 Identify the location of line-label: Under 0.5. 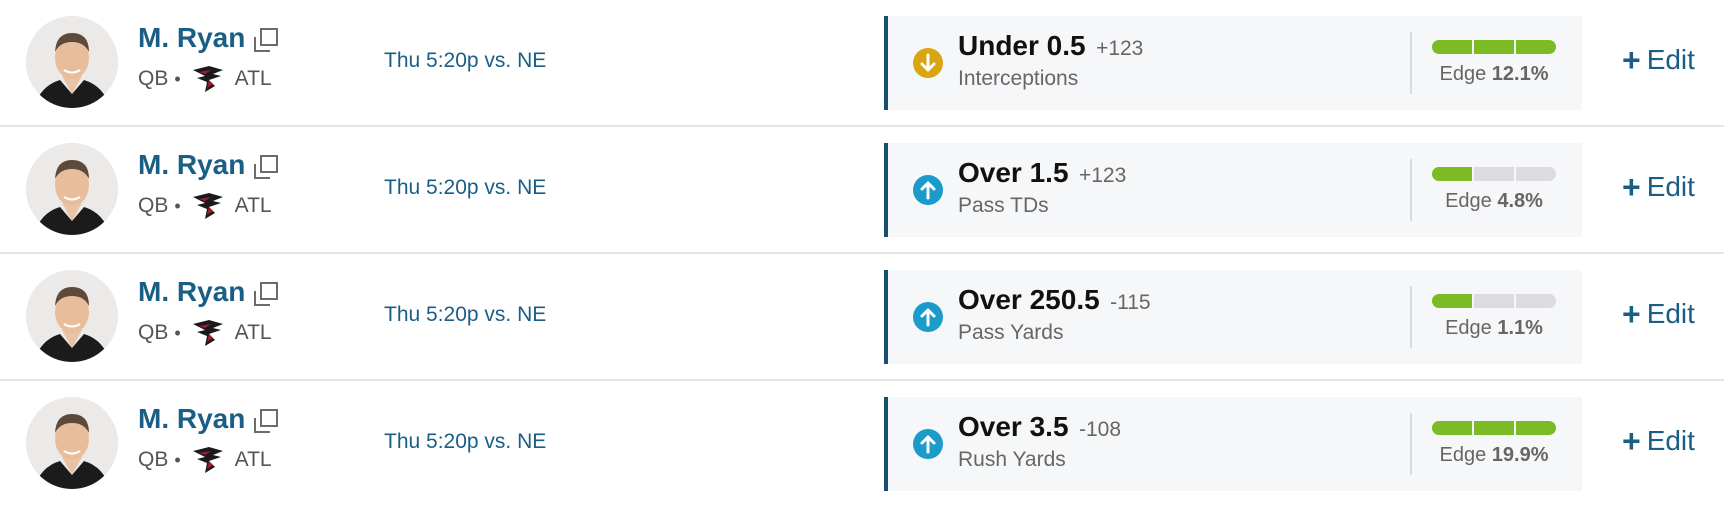
(1022, 45).